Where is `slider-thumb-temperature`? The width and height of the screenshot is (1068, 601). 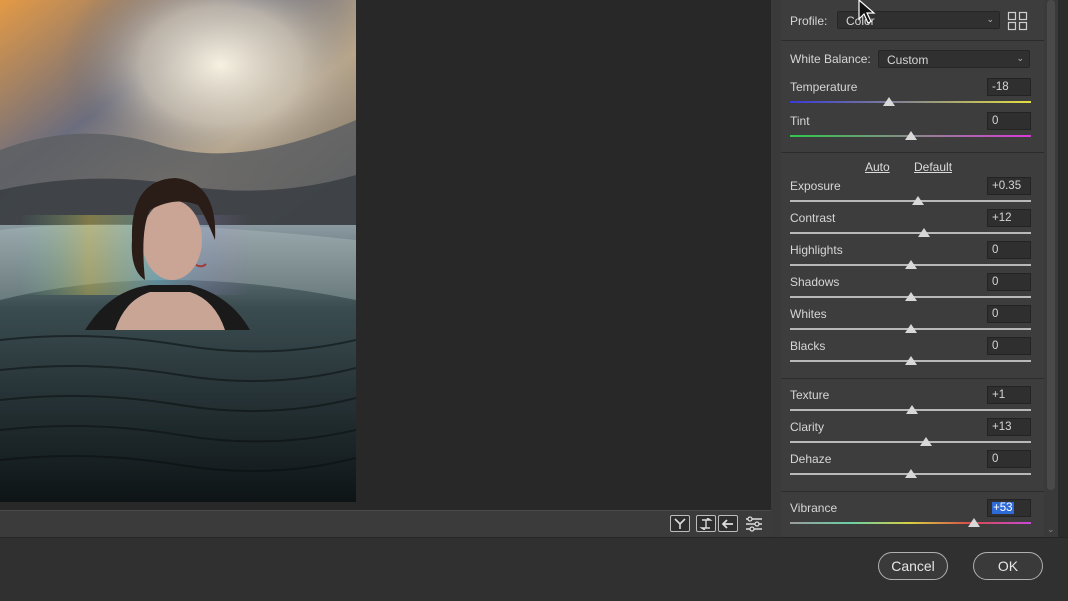
slider-thumb-temperature is located at coordinates (888, 101).